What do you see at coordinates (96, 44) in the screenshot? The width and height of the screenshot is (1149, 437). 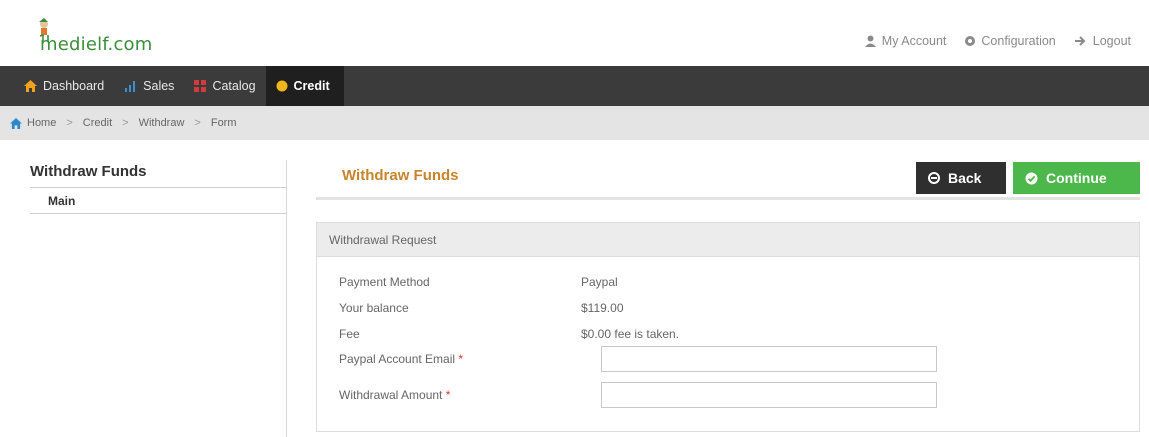 I see `logo-text: medielf.com` at bounding box center [96, 44].